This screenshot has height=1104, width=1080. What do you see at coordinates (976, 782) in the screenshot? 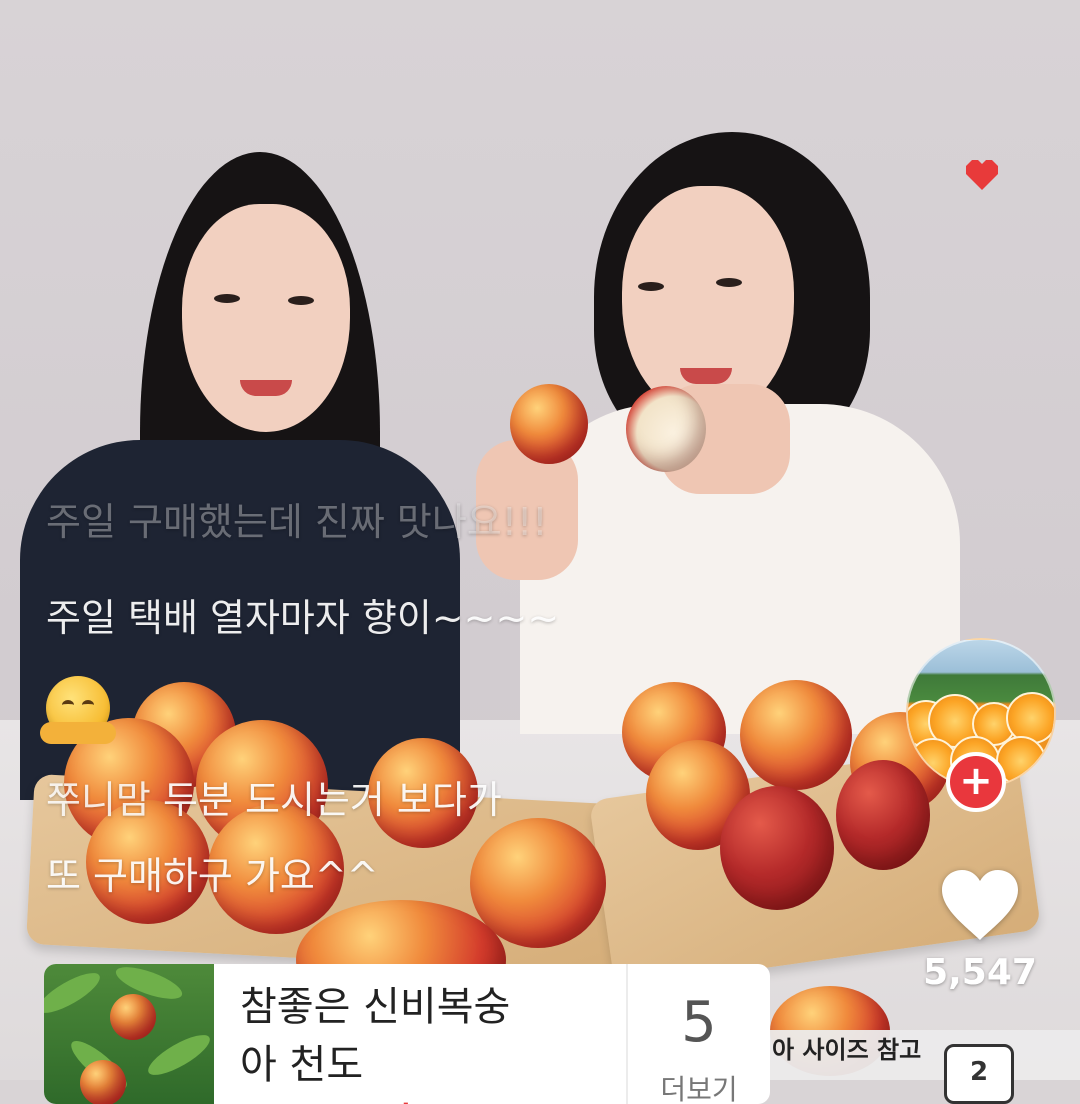
I see `follow-button: +` at bounding box center [976, 782].